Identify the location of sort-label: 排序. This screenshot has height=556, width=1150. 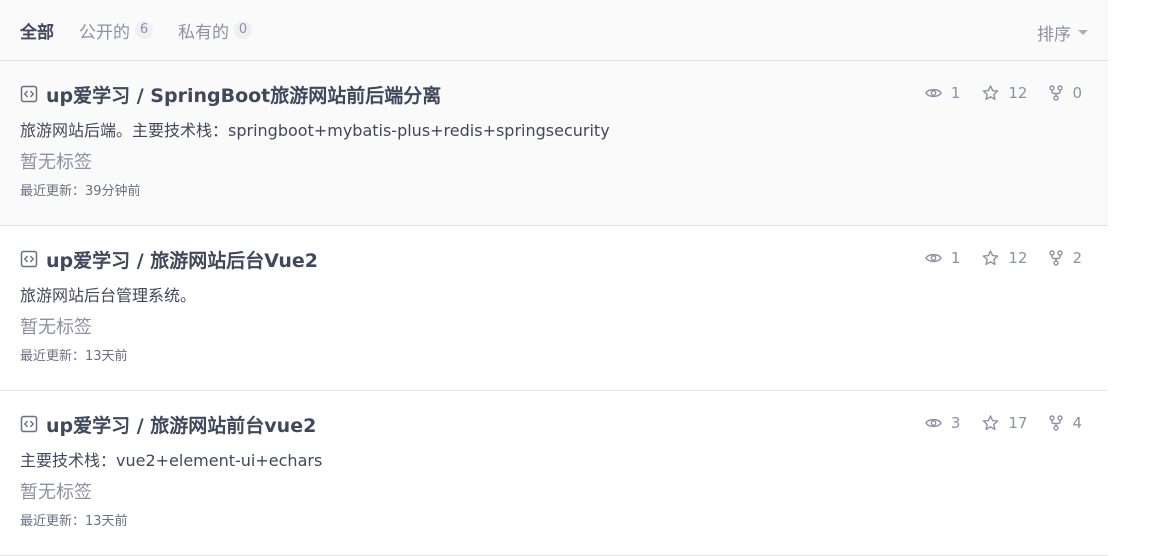
(1054, 35).